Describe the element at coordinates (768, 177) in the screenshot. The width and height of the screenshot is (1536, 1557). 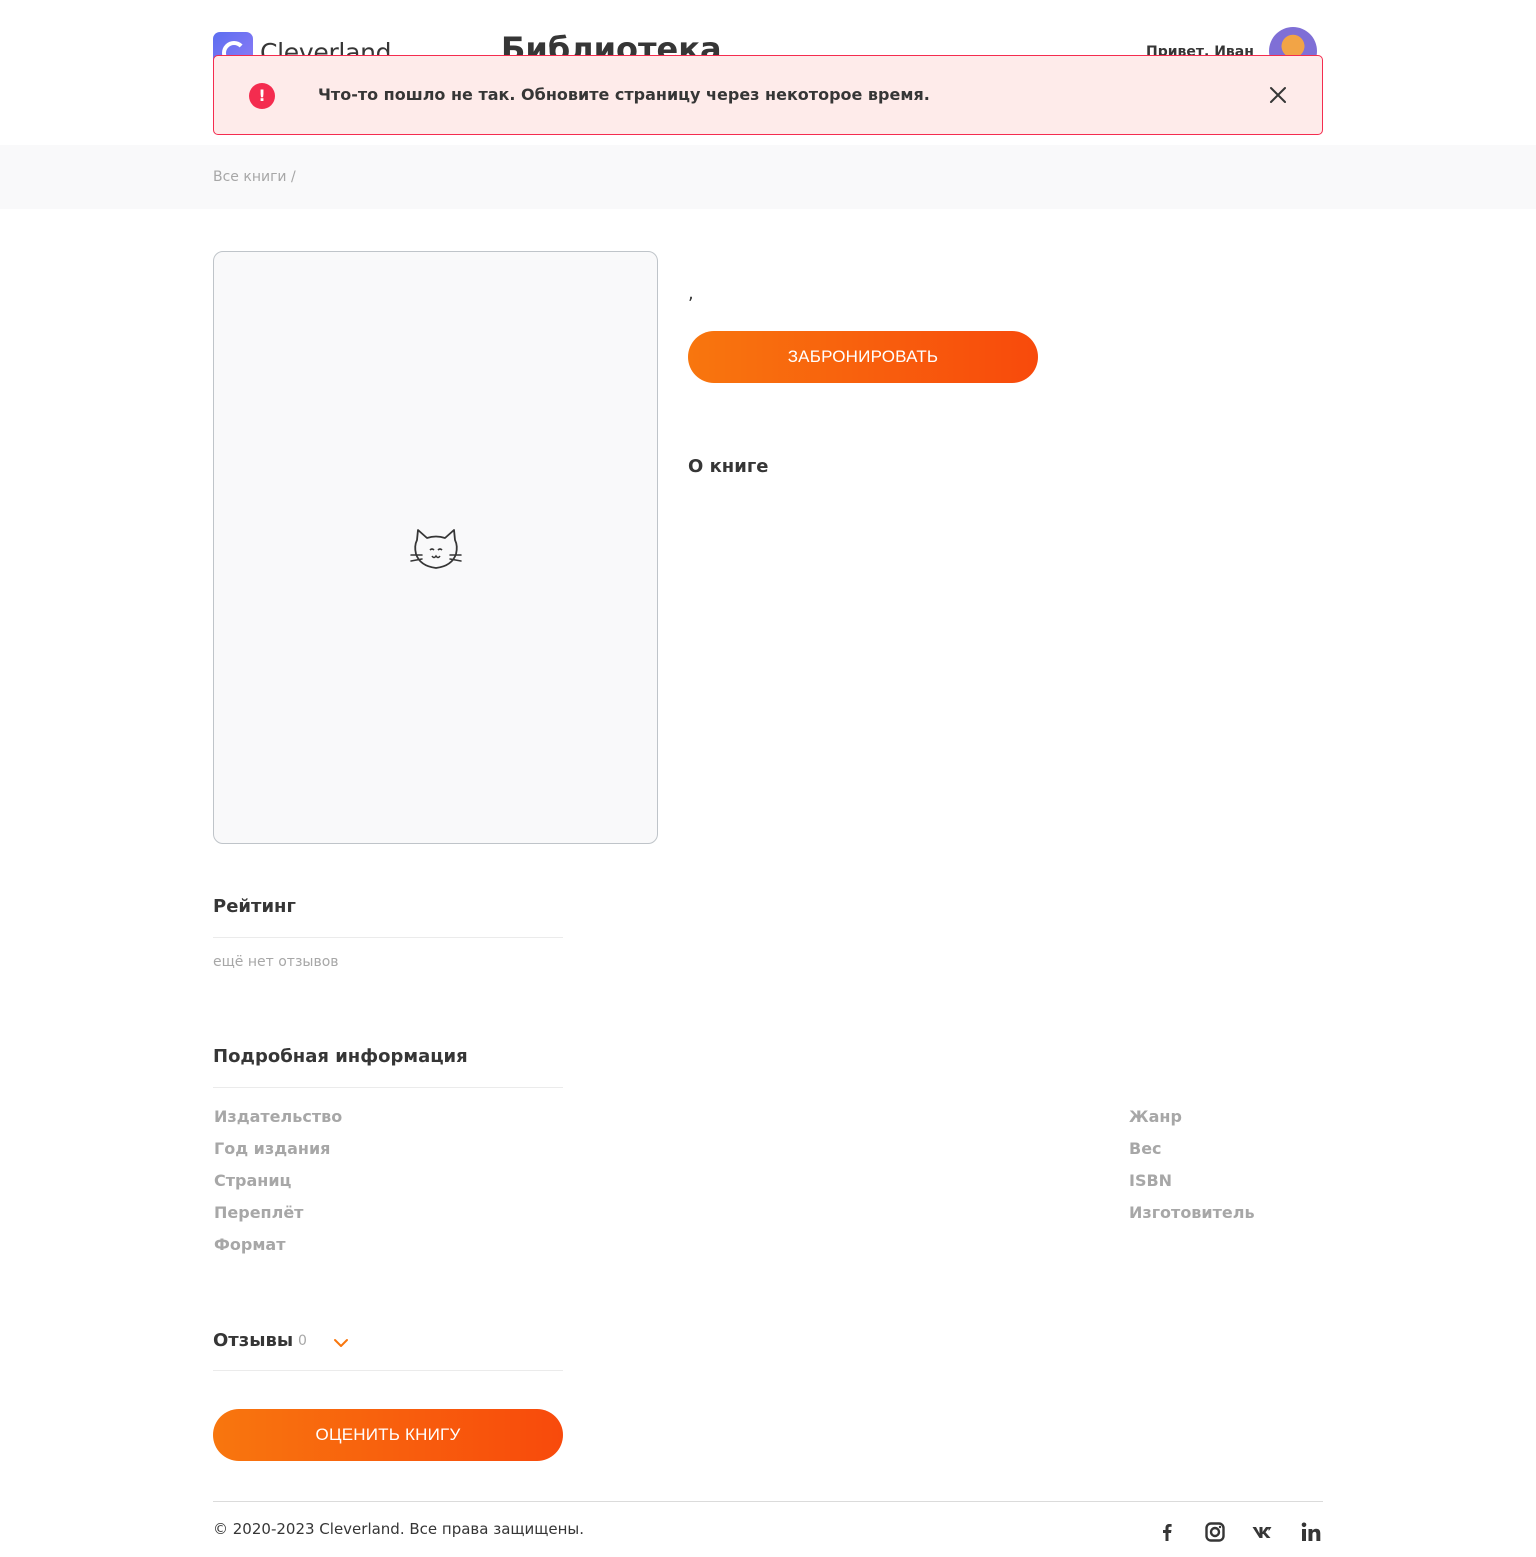
I see `breadcrumb-bar: Все книги /` at that location.